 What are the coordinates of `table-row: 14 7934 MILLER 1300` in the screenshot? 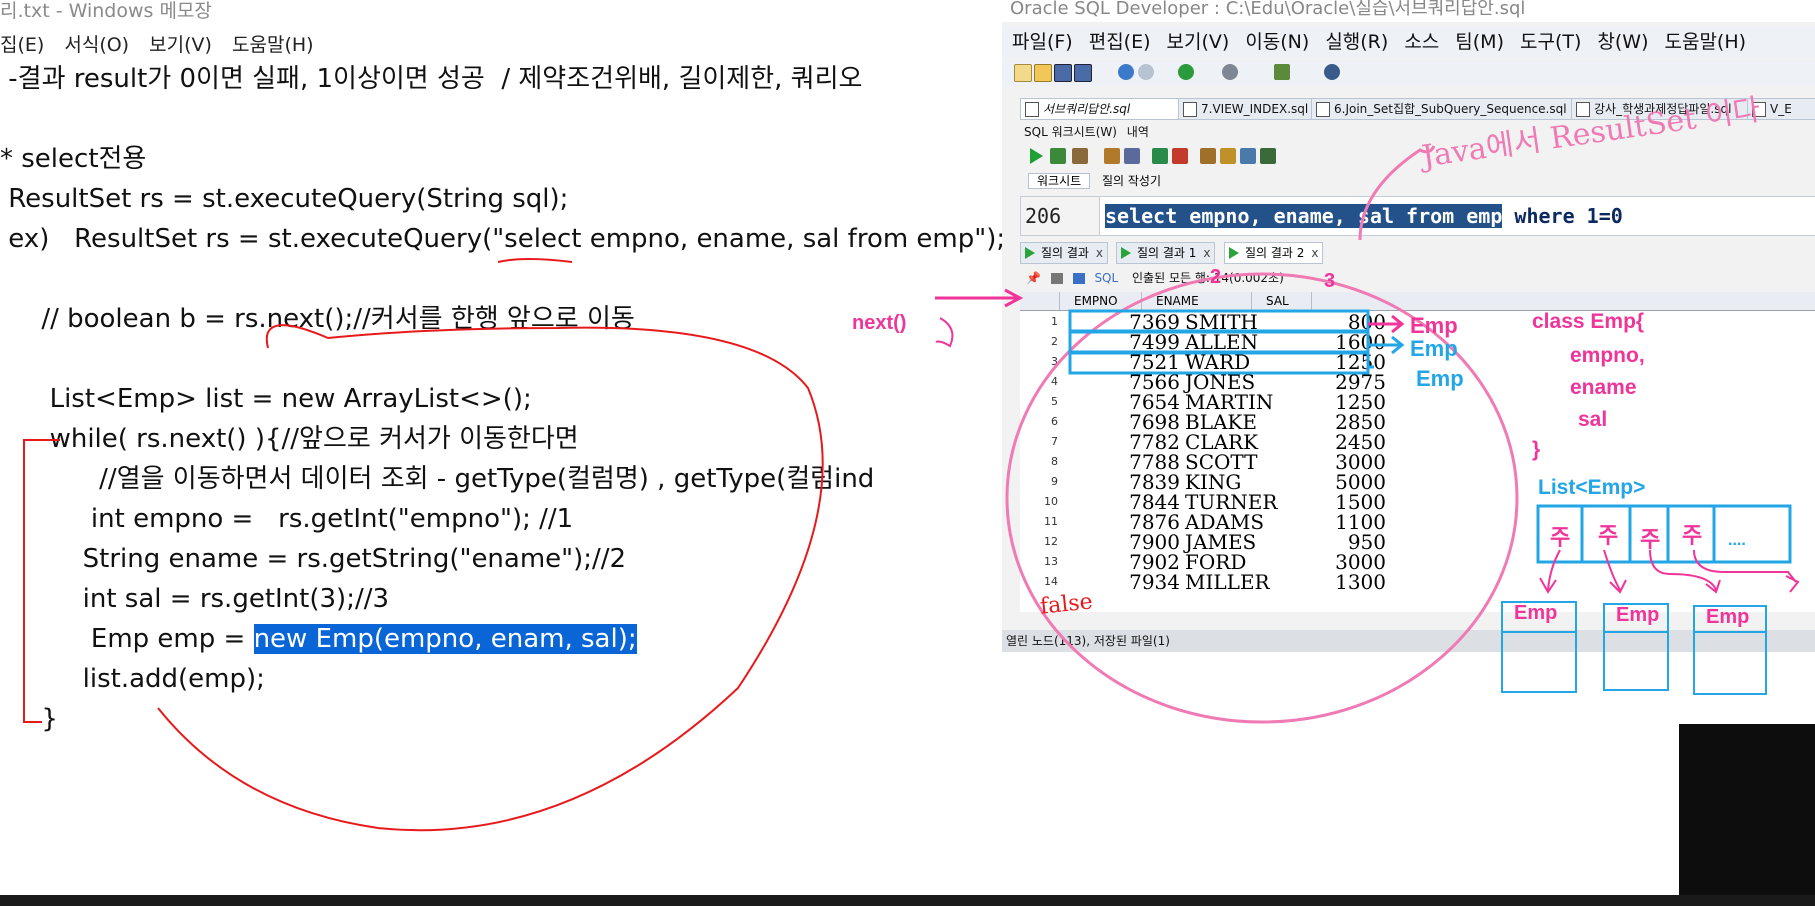 It's located at (1203, 582).